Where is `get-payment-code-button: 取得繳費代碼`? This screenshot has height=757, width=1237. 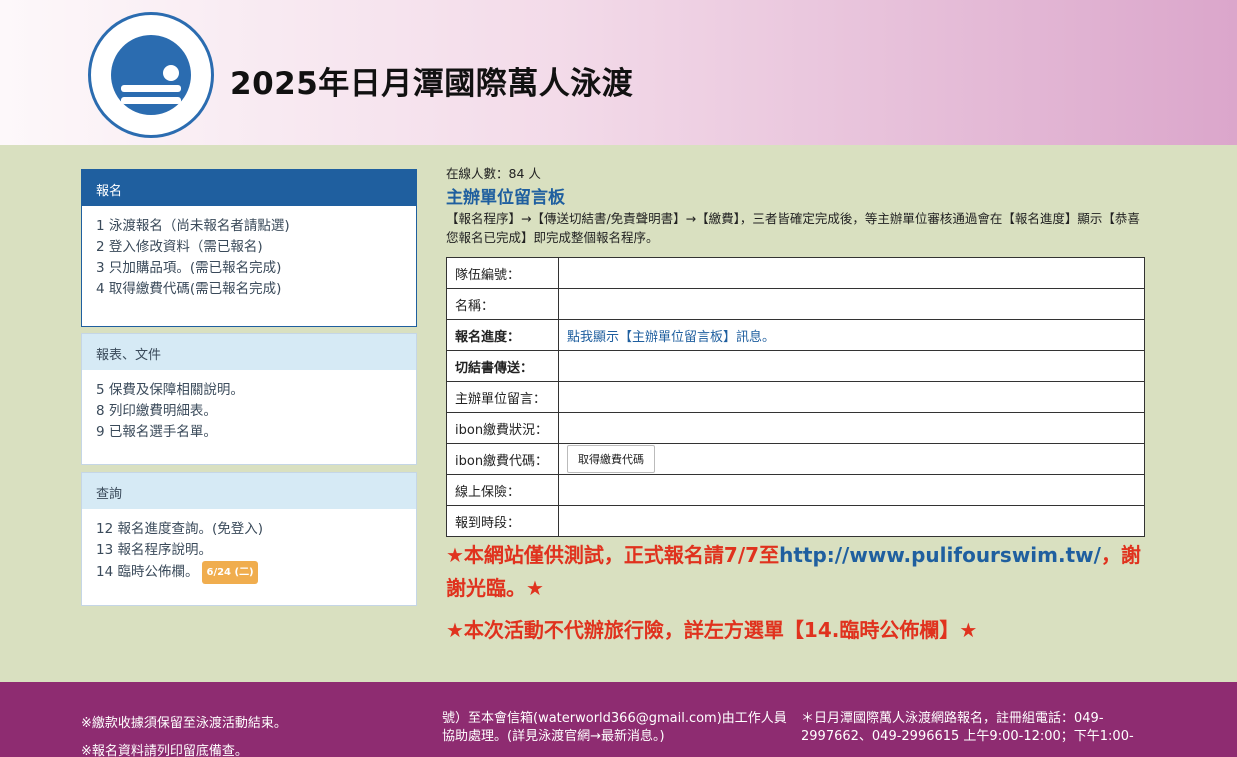
get-payment-code-button: 取得繳費代碼 is located at coordinates (611, 459).